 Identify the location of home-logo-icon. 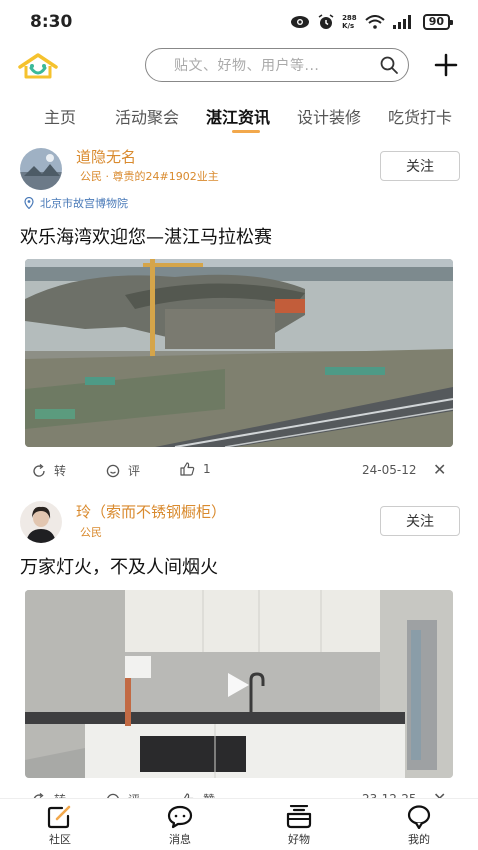
(38, 67).